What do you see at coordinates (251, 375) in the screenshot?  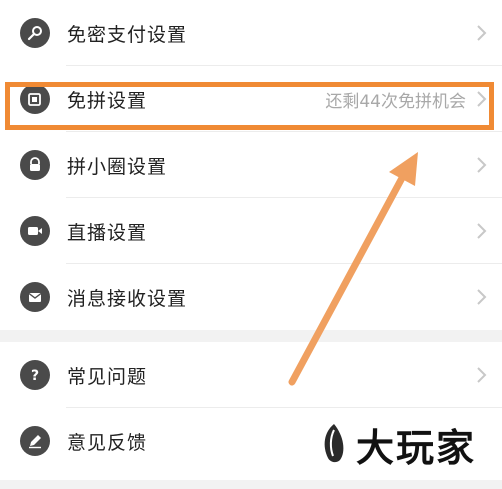 I see `row-faq: ? 常见问题` at bounding box center [251, 375].